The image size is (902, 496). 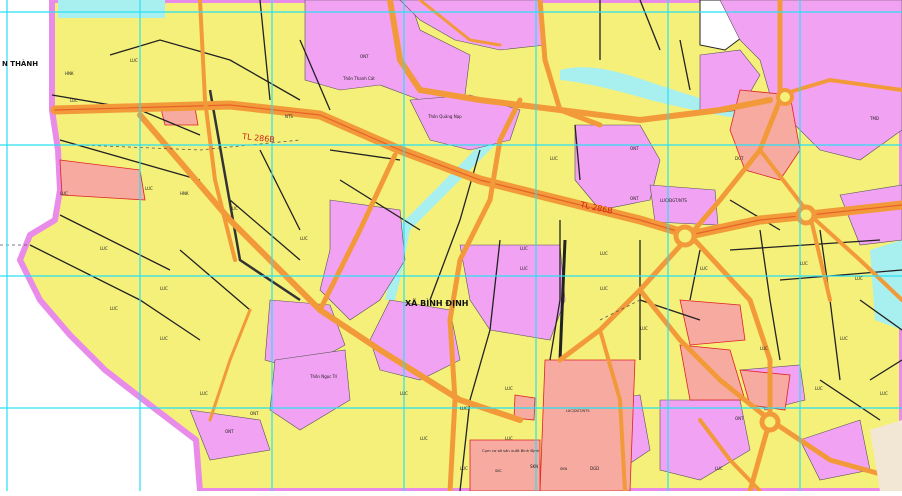 I want to click on commune-name-label: XÃ BÌNH ĐỊNH, so click(x=436, y=302).